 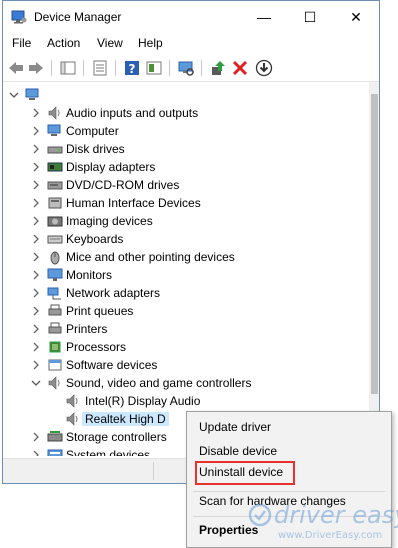 What do you see at coordinates (36, 68) in the screenshot?
I see `forward-arrow-icon` at bounding box center [36, 68].